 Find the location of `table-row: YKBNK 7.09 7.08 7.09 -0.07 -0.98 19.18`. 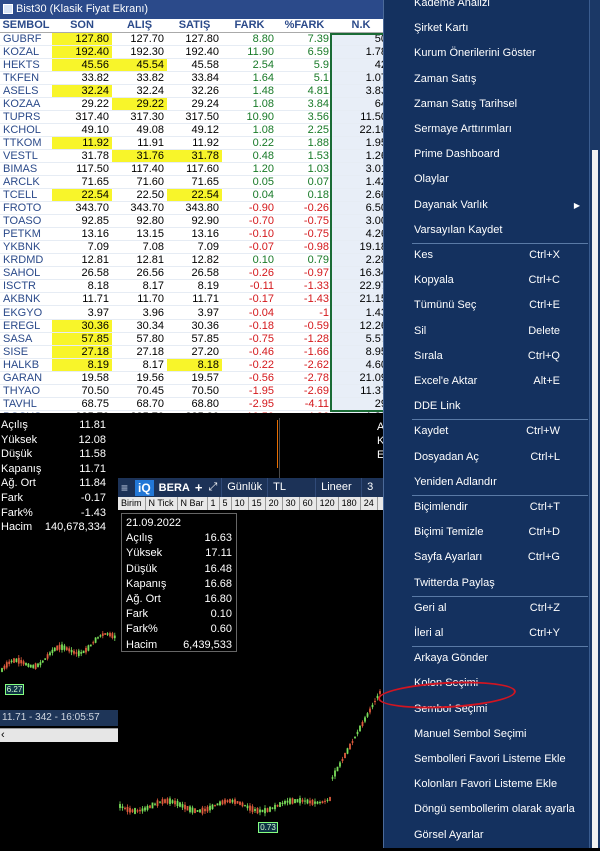

table-row: YKBNK 7.09 7.08 7.09 -0.07 -0.98 19.18 is located at coordinates (195, 247).